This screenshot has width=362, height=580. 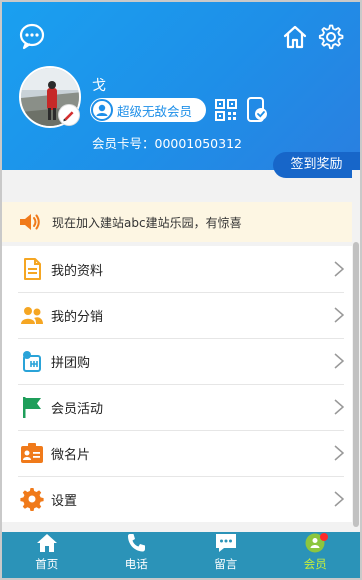 I want to click on member-level-badge: 超级无敌会员, so click(x=148, y=110).